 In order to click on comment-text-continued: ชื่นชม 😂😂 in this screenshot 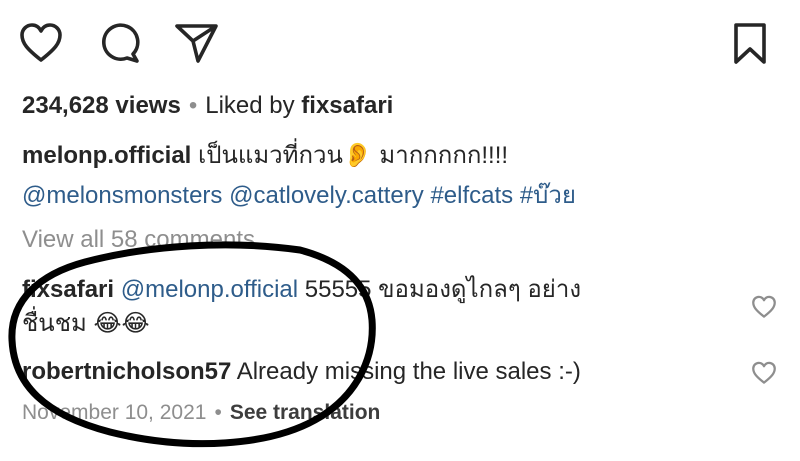, I will do `click(86, 324)`.